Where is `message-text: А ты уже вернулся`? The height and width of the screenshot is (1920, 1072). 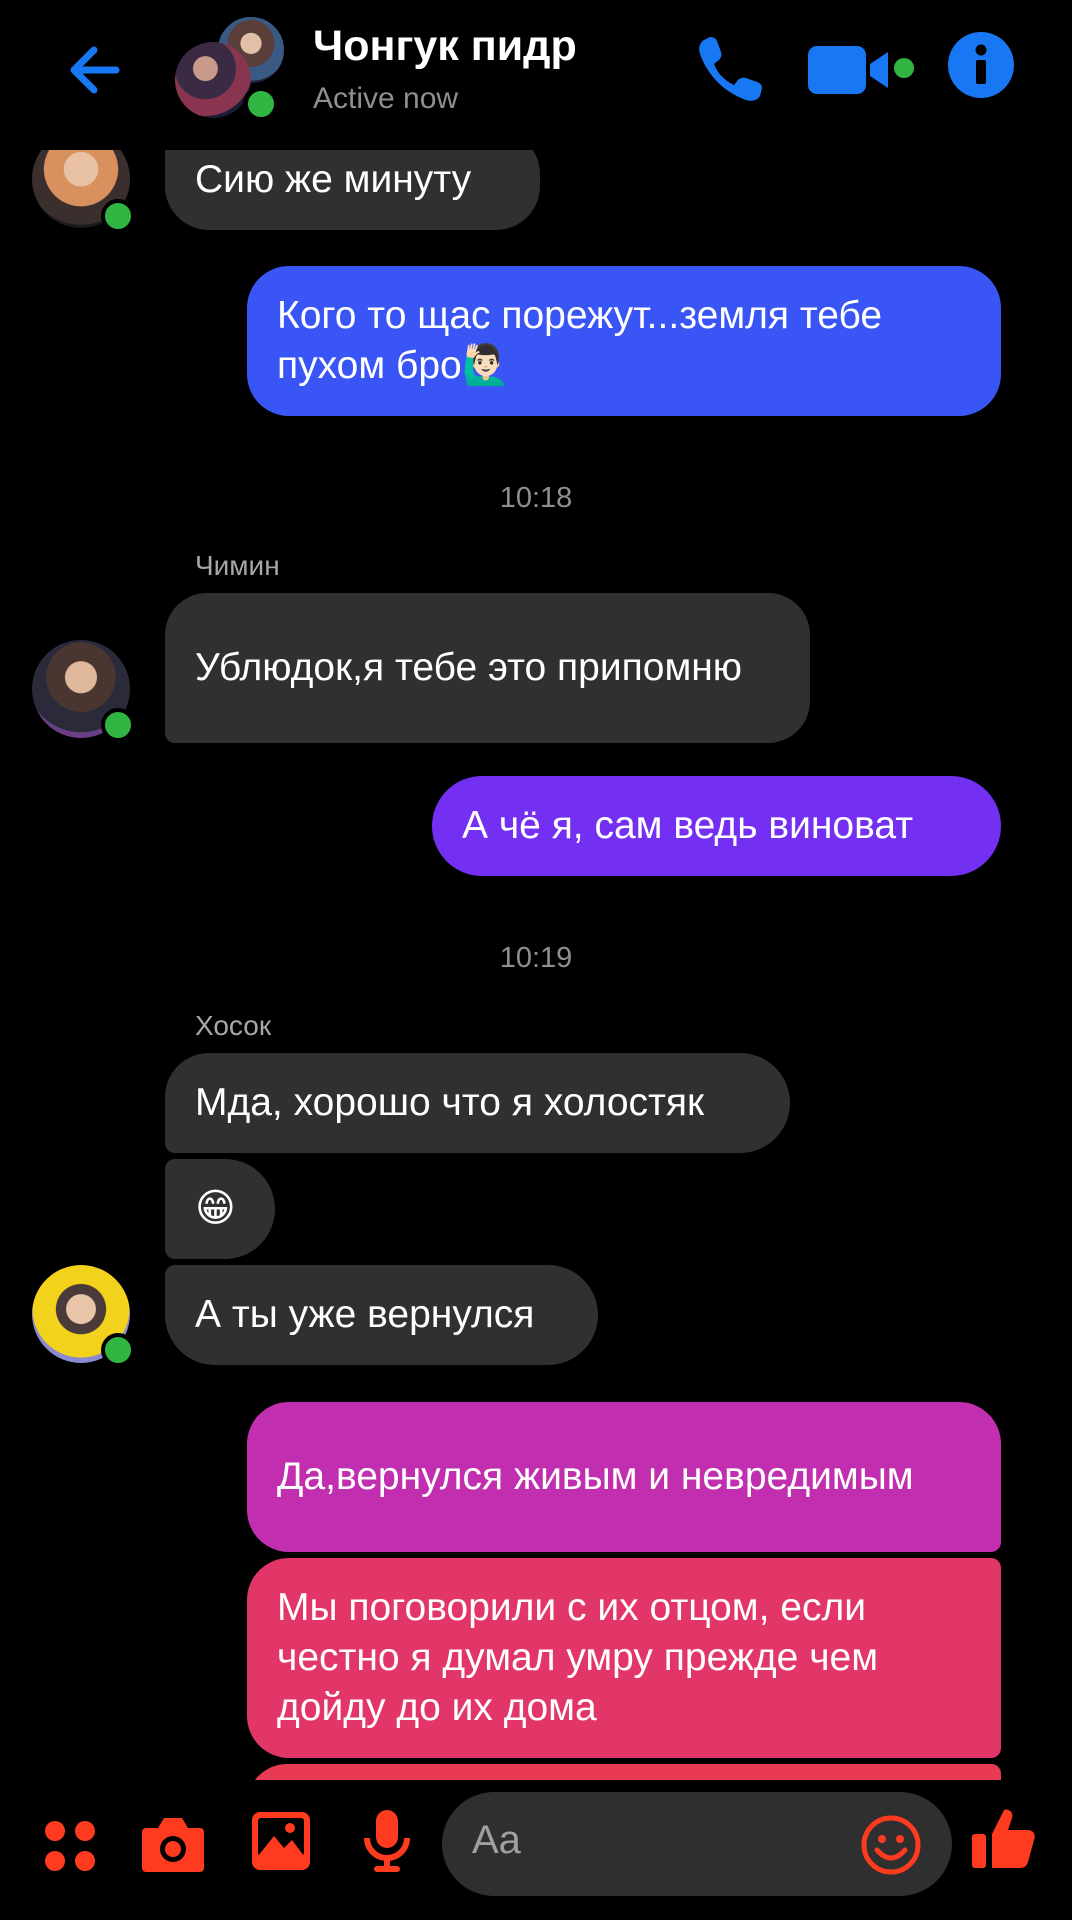
message-text: А ты уже вернулся is located at coordinates (365, 1314).